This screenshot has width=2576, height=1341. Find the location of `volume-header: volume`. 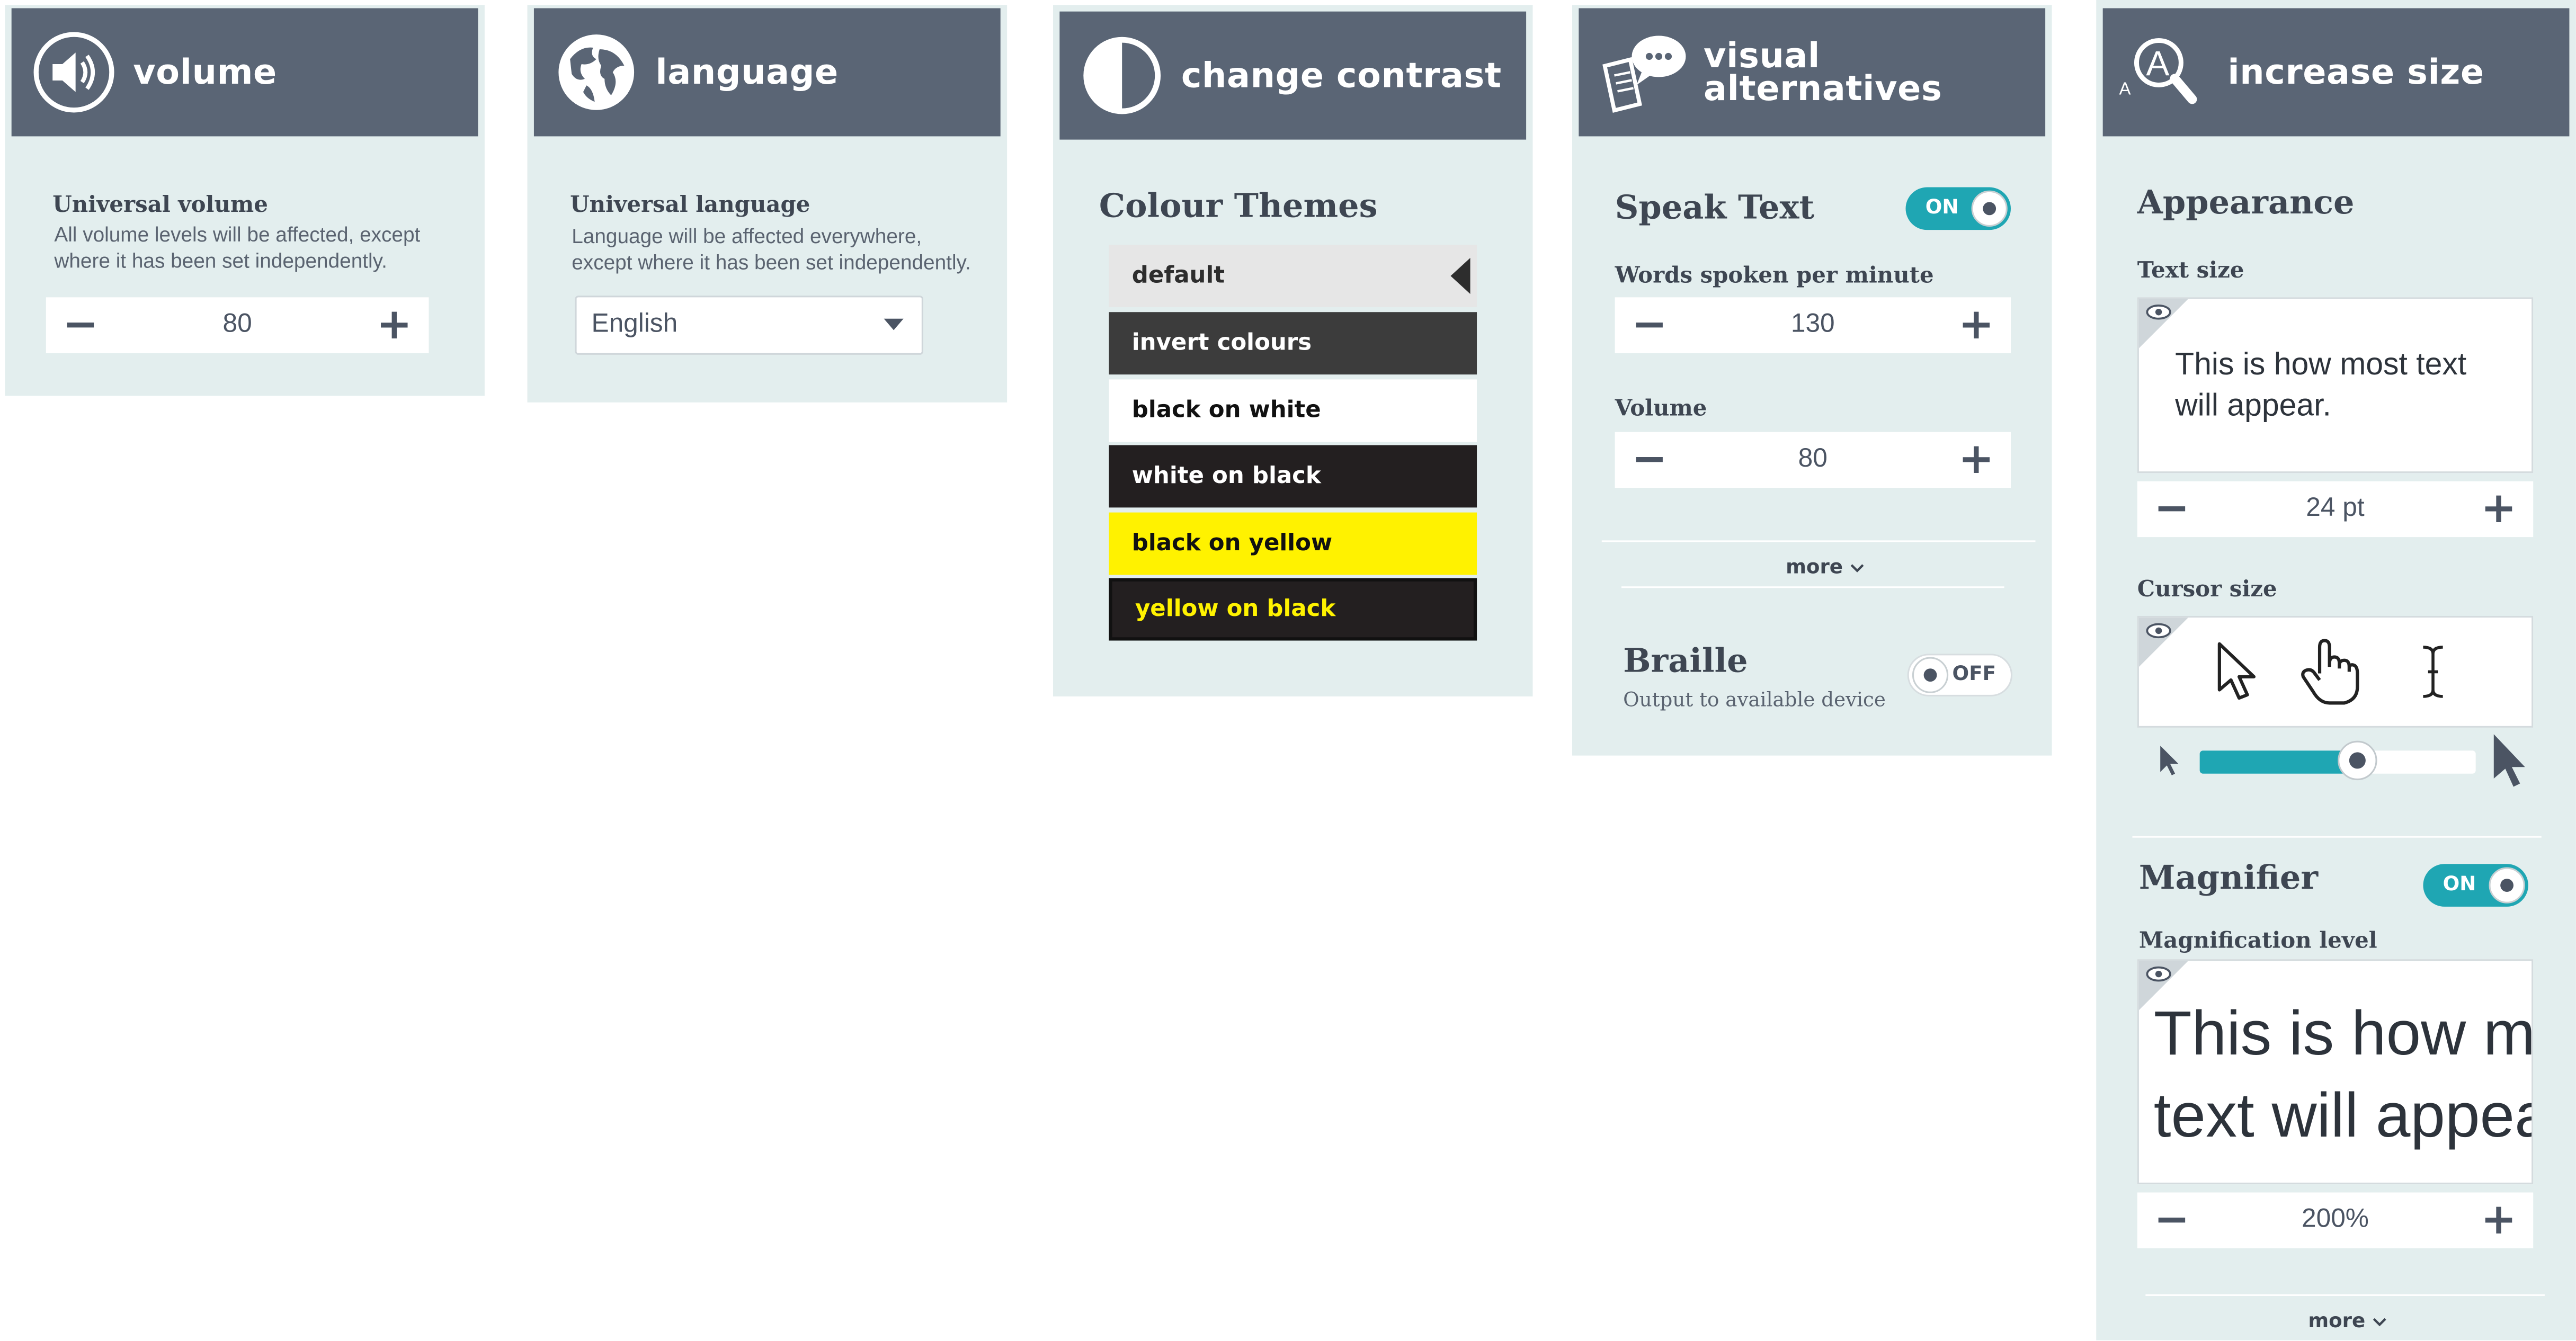

volume-header: volume is located at coordinates (244, 72).